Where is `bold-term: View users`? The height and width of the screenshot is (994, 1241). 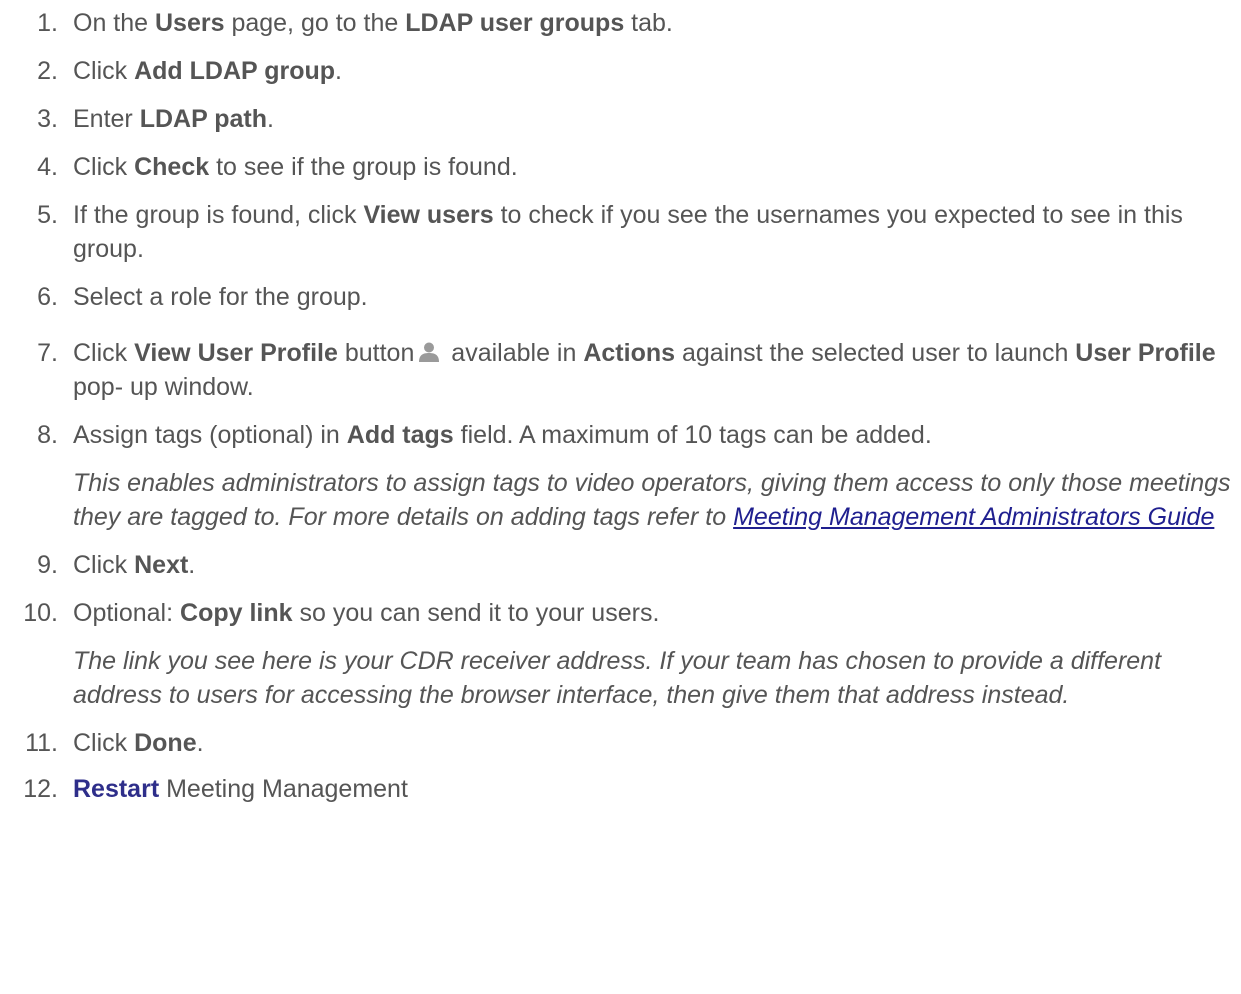
bold-term: View users is located at coordinates (428, 215).